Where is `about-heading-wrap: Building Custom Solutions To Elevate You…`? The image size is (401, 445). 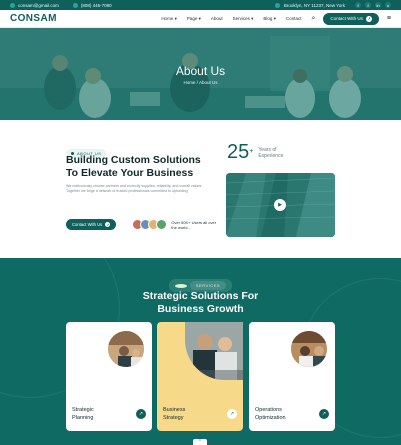 about-heading-wrap: Building Custom Solutions To Elevate You… is located at coordinates (146, 172).